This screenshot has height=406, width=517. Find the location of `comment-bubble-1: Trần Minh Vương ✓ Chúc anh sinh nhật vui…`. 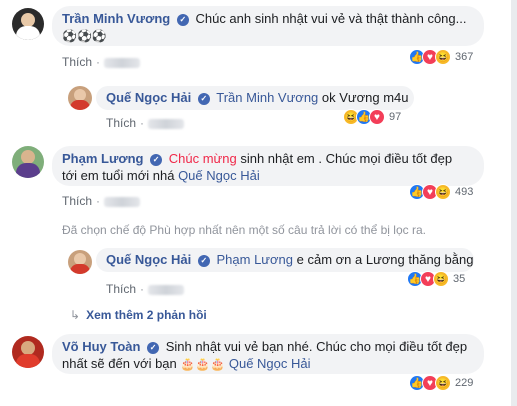

comment-bubble-1: Trần Minh Vương ✓ Chúc anh sinh nhật vui… is located at coordinates (268, 26).